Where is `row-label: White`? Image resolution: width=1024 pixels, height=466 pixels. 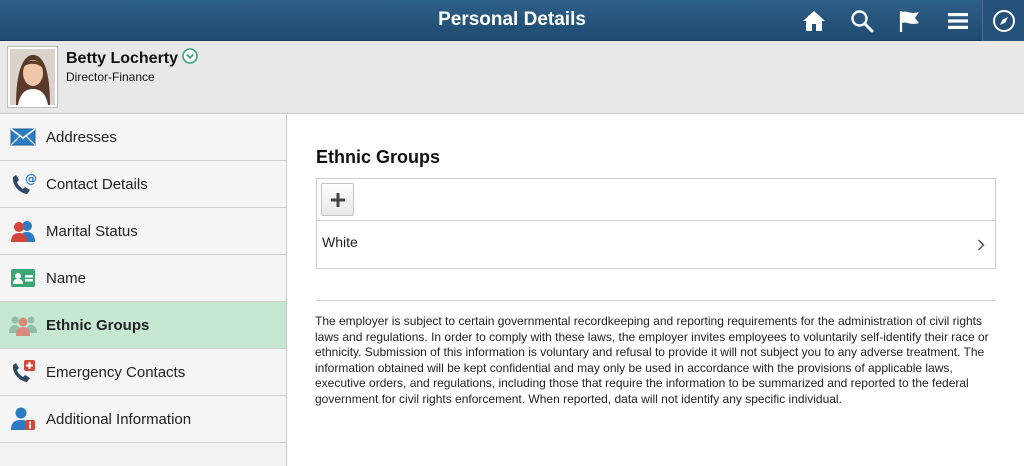
row-label: White is located at coordinates (340, 242).